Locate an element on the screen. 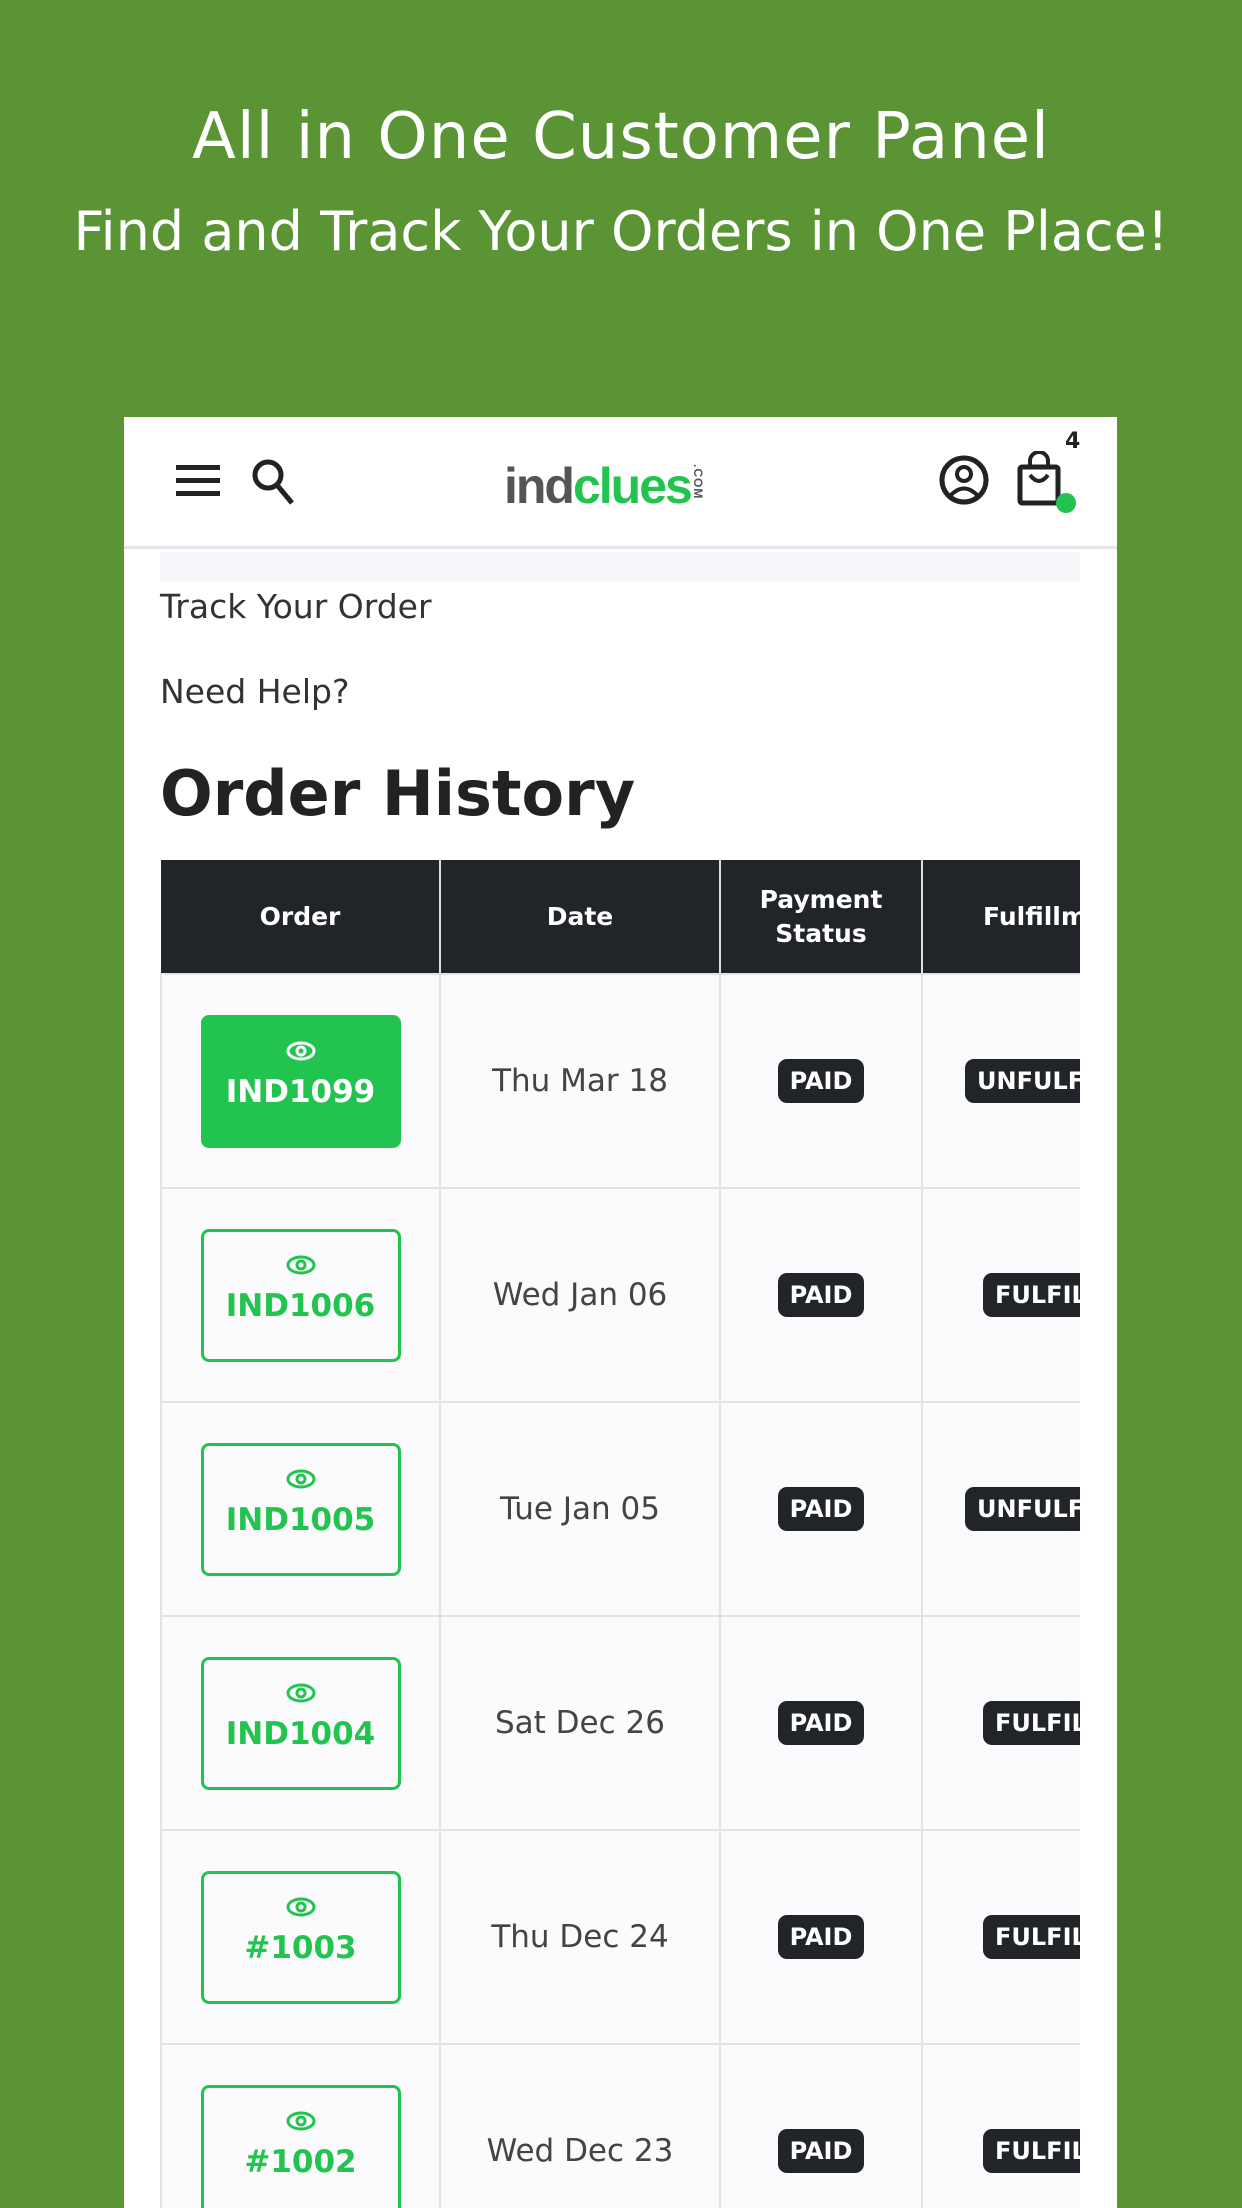 This screenshot has height=2208, width=1242. table-row: #1002 Wed Dec 23 PAID FULFILLED is located at coordinates (620, 2125).